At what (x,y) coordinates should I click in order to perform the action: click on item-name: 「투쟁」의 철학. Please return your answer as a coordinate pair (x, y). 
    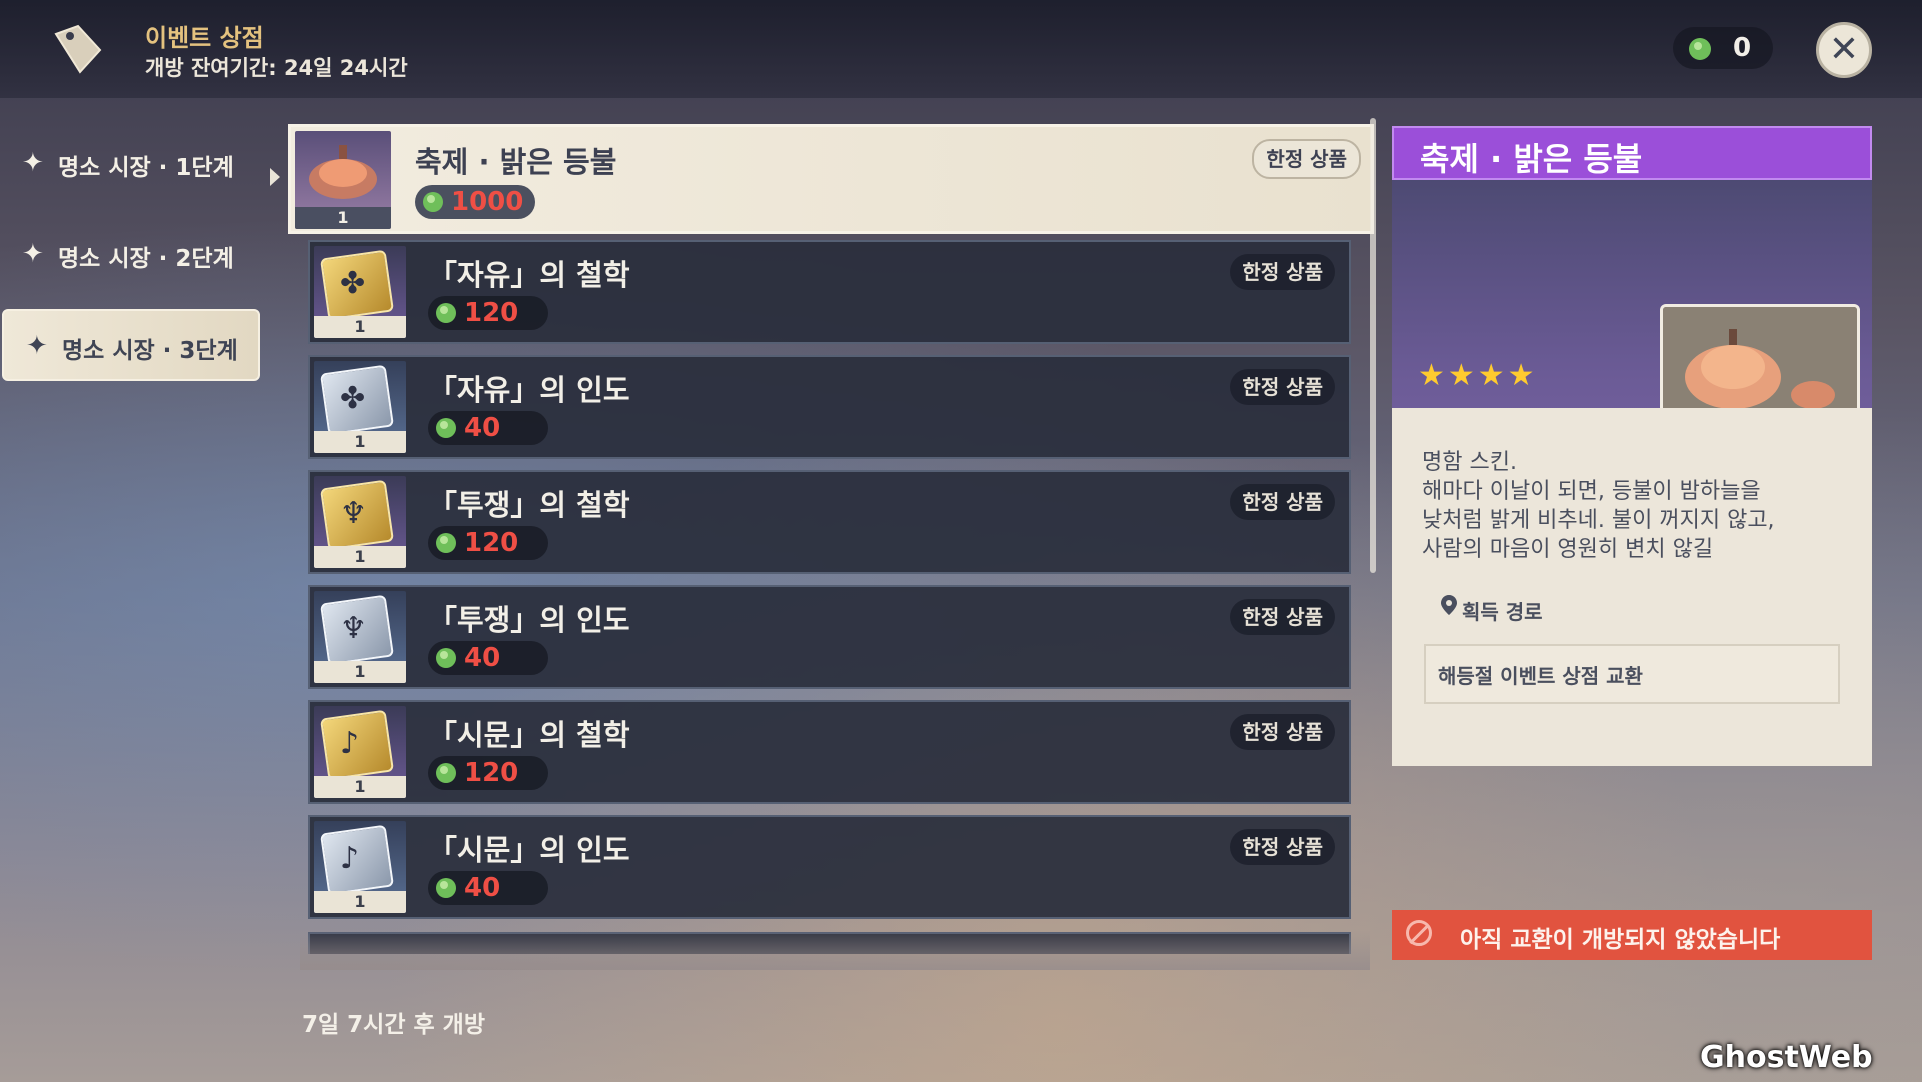
    Looking at the image, I should click on (529, 505).